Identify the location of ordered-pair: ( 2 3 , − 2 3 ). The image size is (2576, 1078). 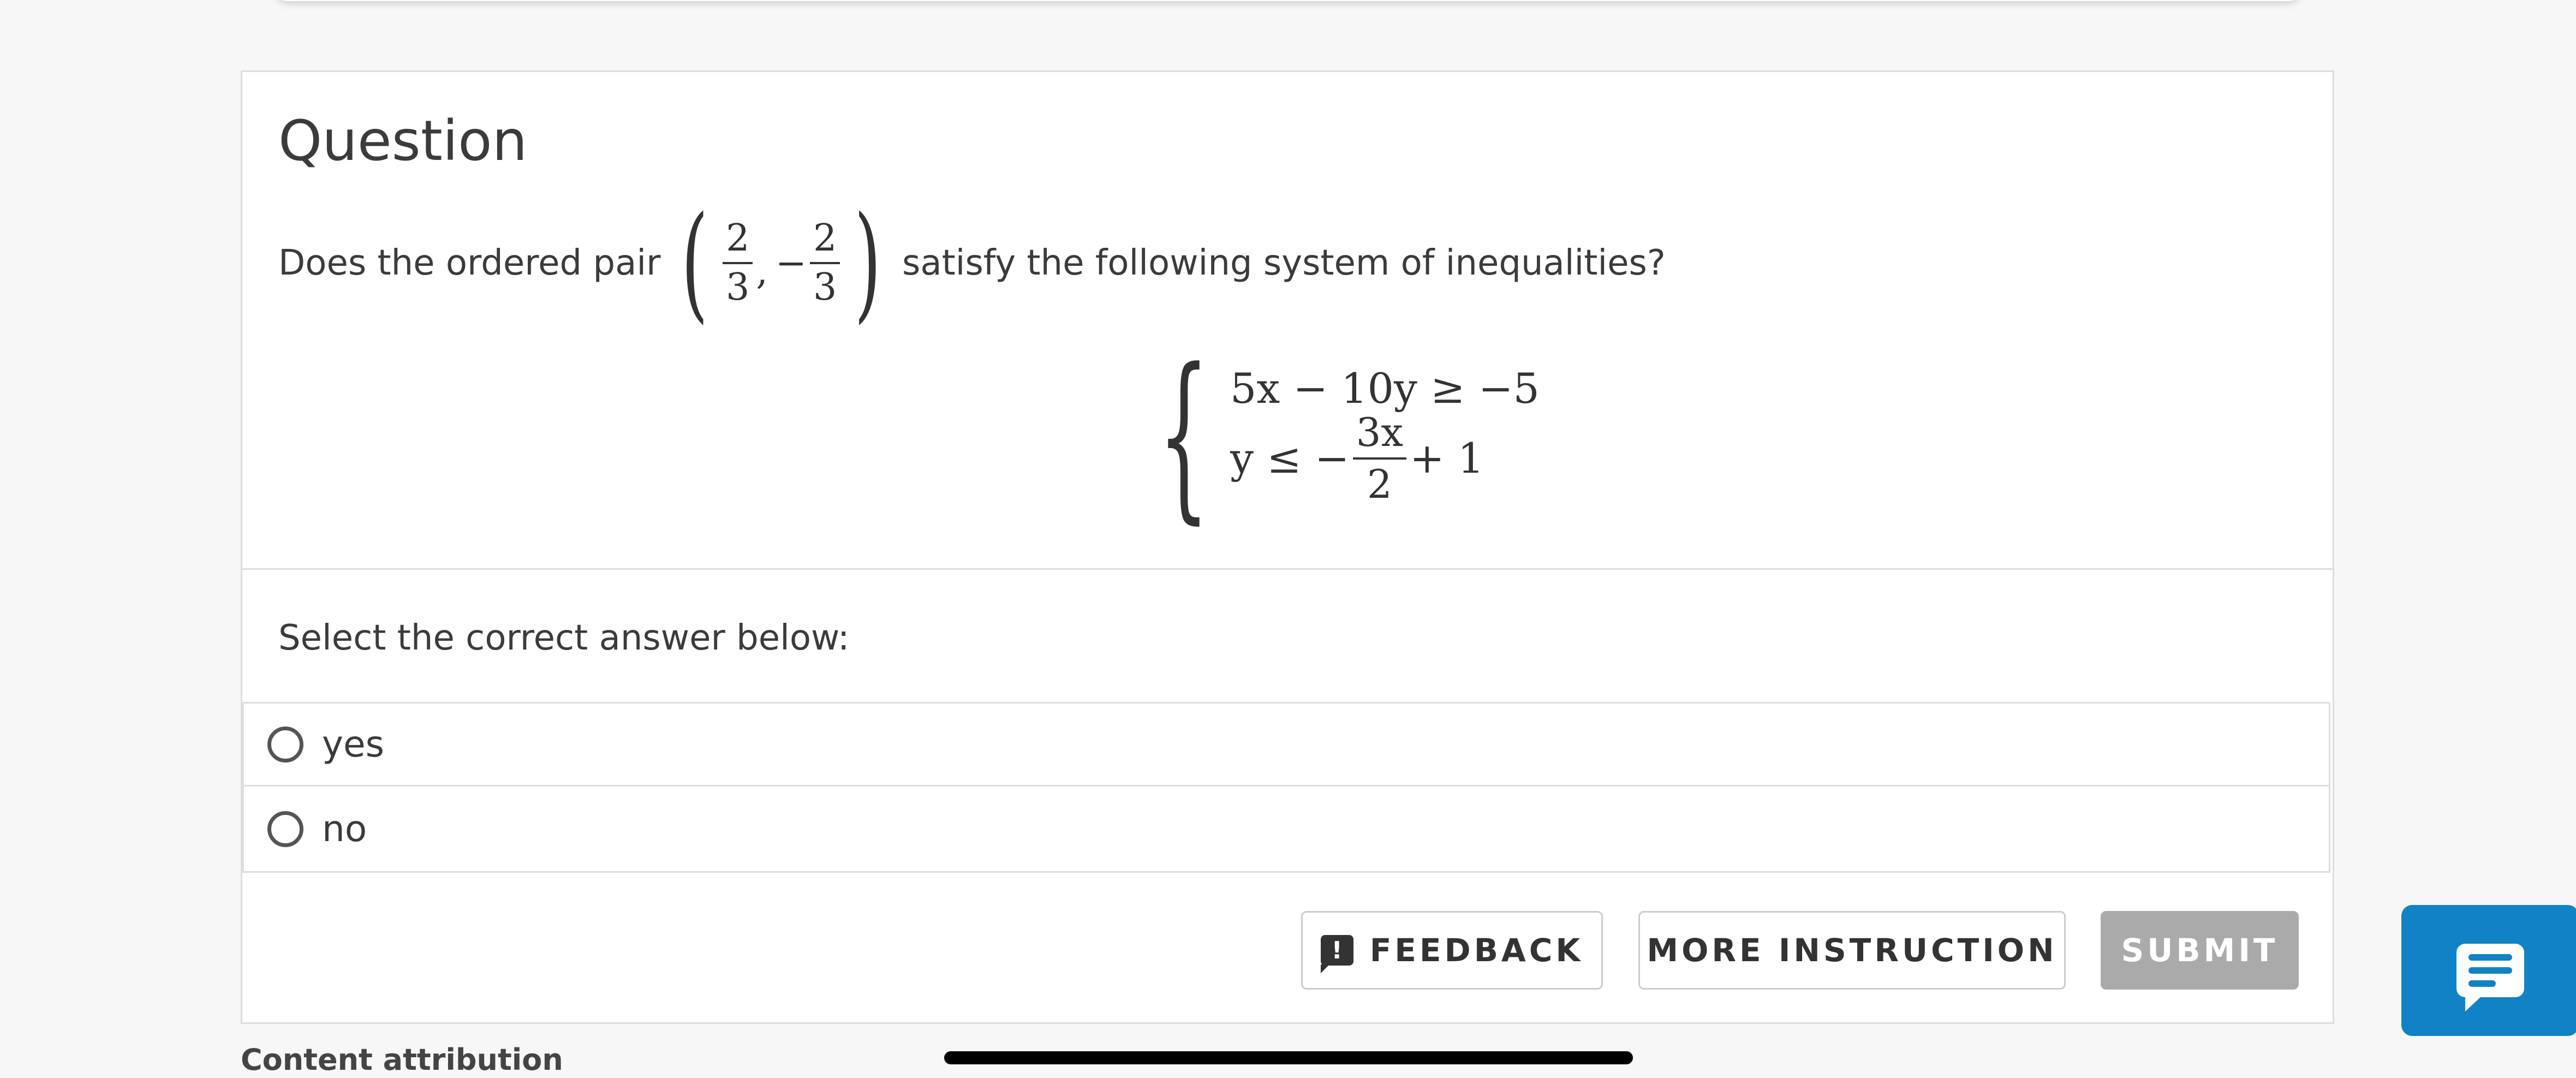
(781, 263).